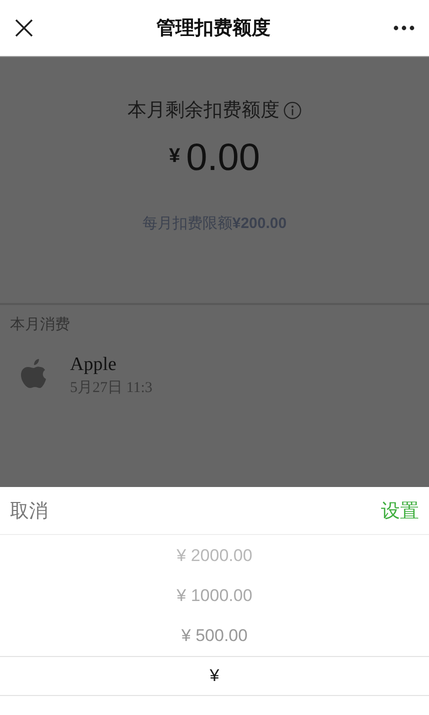  What do you see at coordinates (404, 28) in the screenshot?
I see `more-icon` at bounding box center [404, 28].